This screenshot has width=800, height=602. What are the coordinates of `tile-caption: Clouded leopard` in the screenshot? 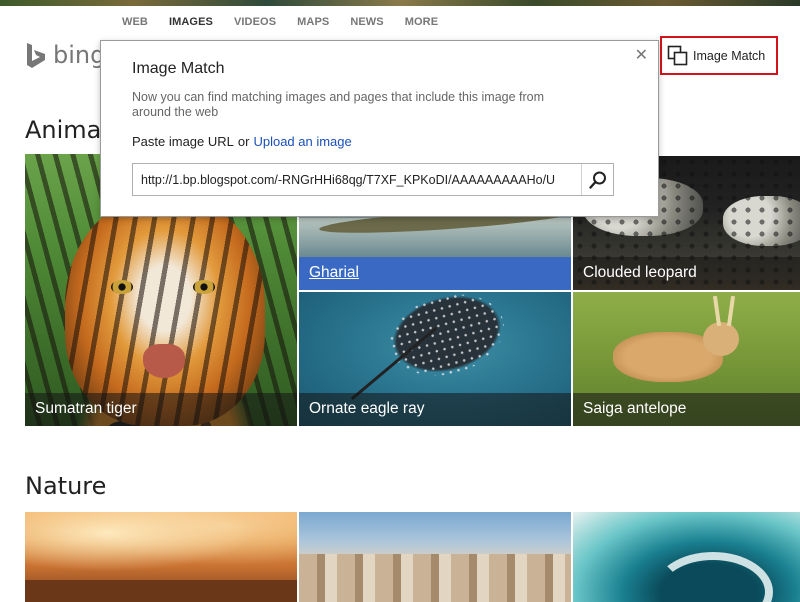 It's located at (686, 273).